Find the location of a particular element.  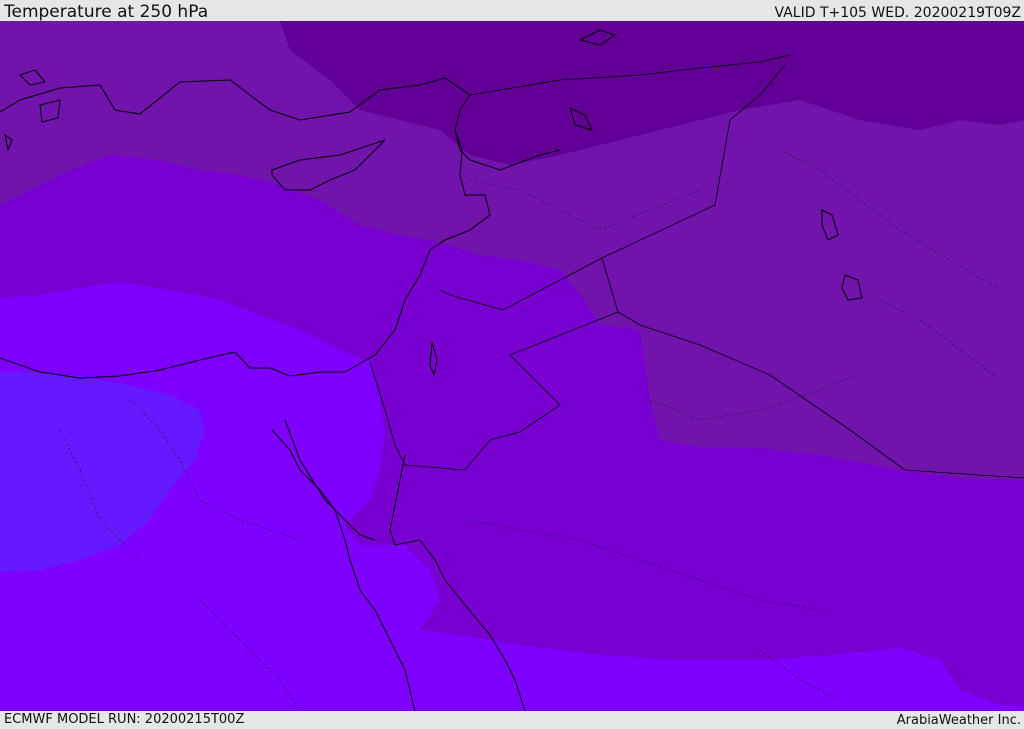

map-title: Temperature at 250 hPa is located at coordinates (106, 12).